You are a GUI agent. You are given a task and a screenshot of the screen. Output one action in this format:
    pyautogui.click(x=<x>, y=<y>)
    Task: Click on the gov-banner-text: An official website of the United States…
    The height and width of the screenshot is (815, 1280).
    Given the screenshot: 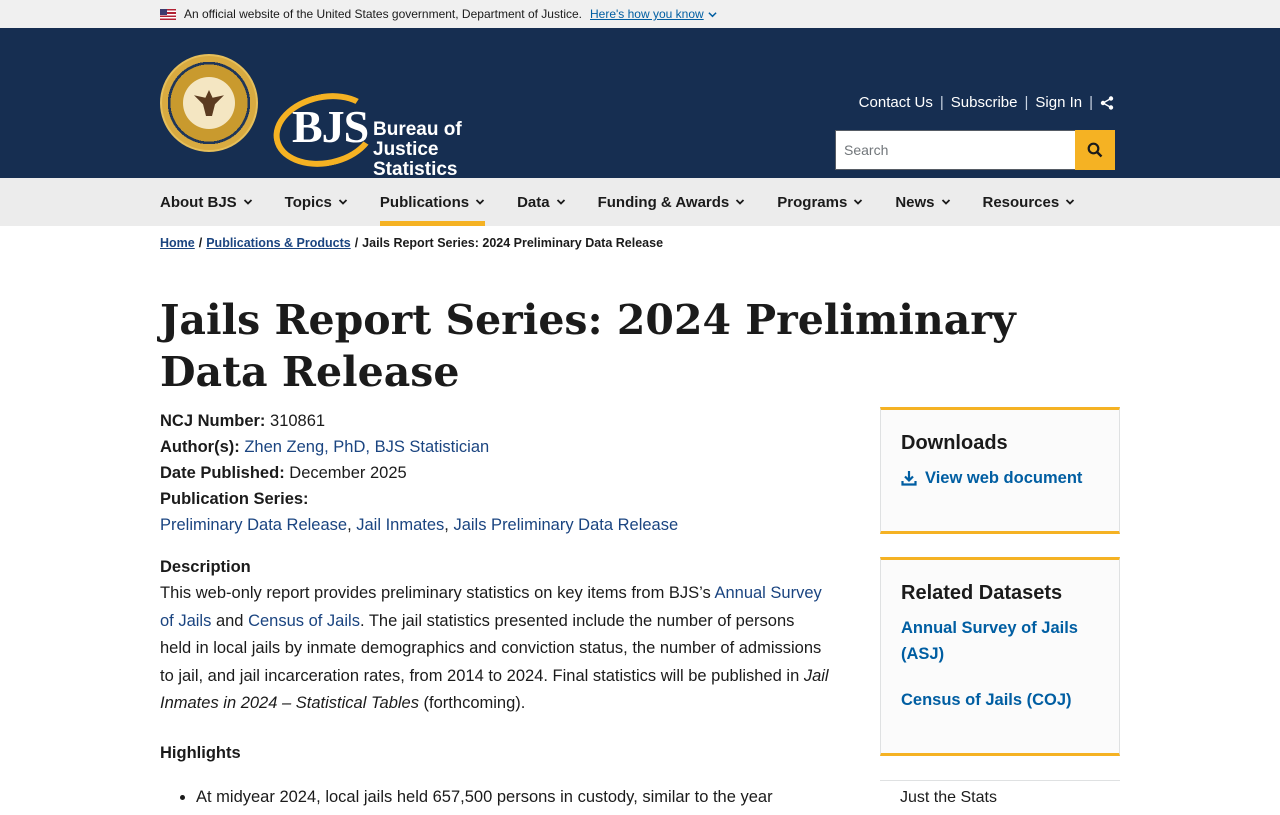 What is the action you would take?
    pyautogui.click(x=383, y=14)
    